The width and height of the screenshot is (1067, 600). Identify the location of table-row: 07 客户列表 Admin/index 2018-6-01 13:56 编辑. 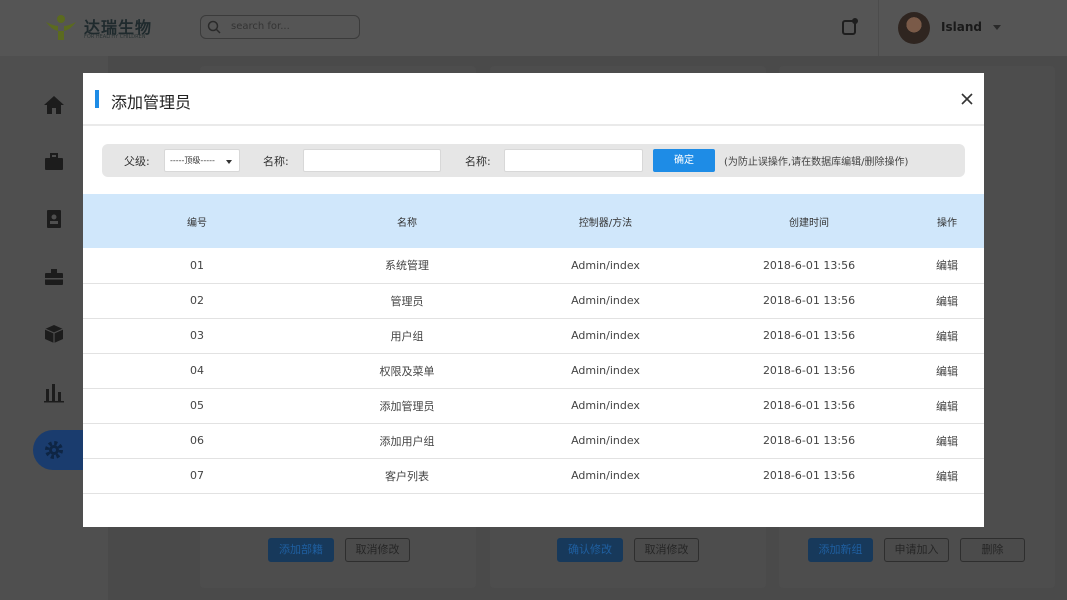
(533, 476).